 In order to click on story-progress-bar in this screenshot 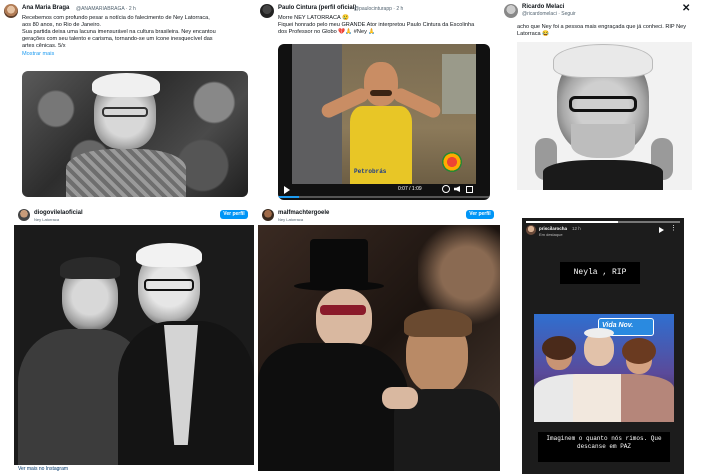, I will do `click(603, 222)`.